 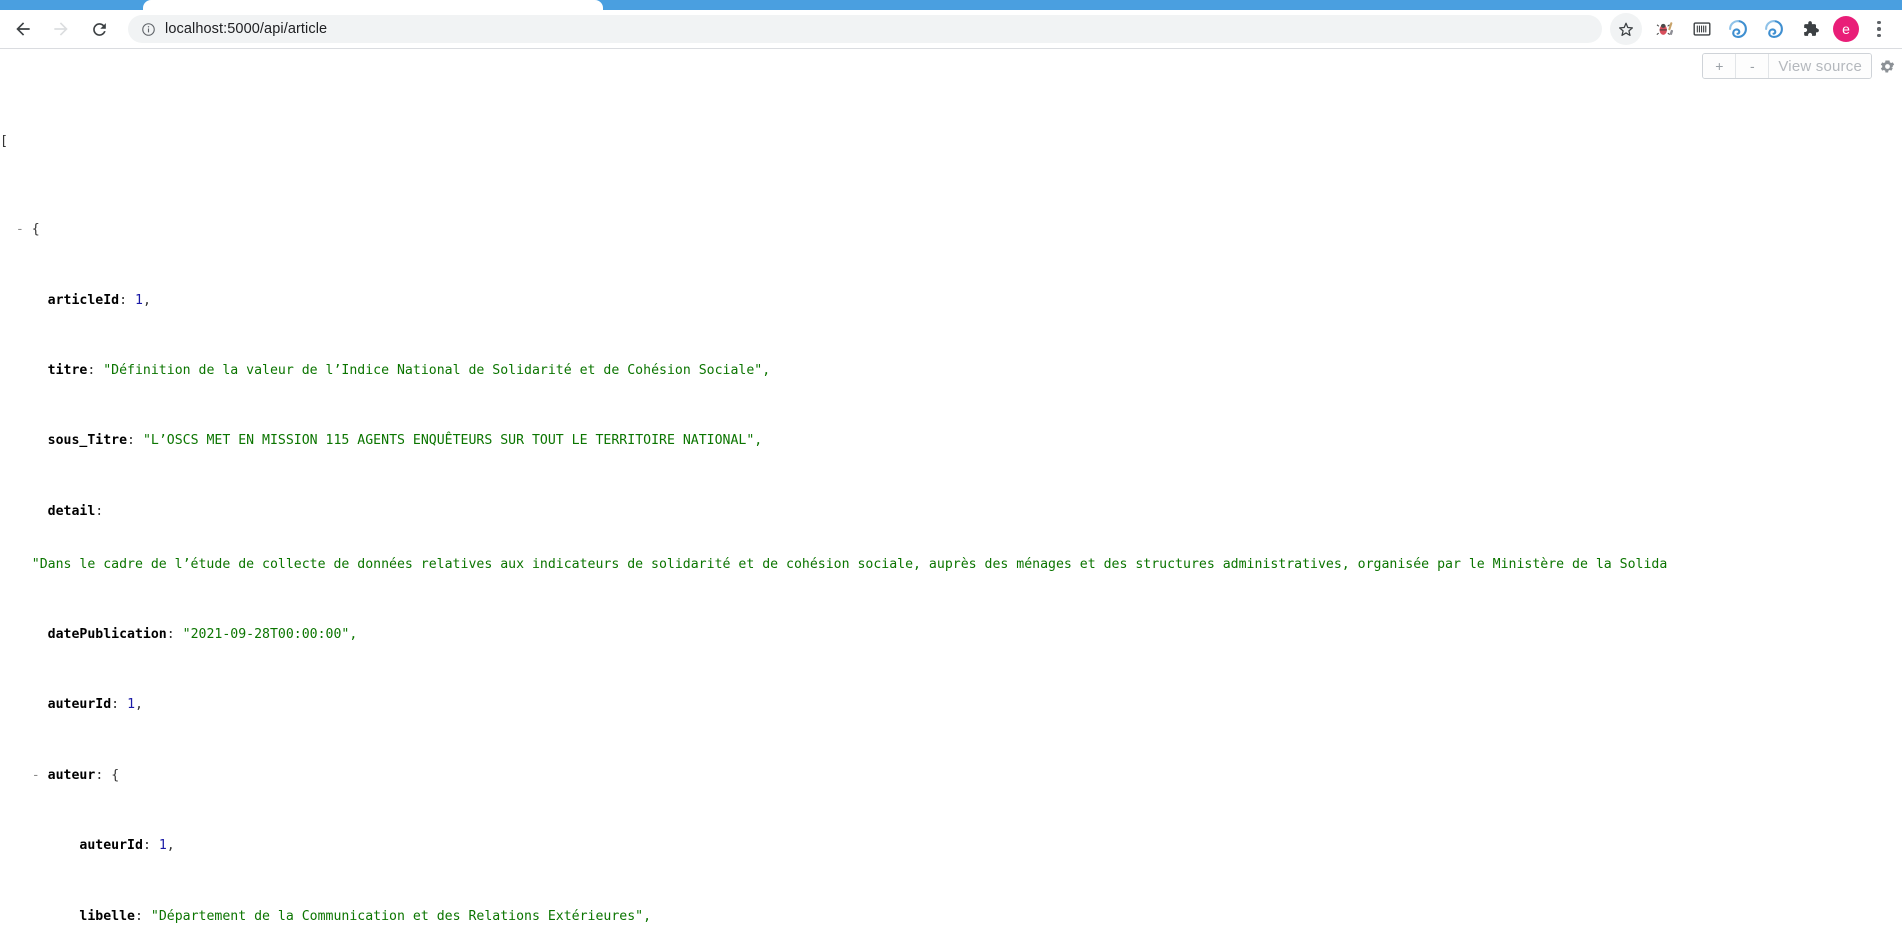 What do you see at coordinates (107, 634) in the screenshot?
I see `key-datePublication: datePublication` at bounding box center [107, 634].